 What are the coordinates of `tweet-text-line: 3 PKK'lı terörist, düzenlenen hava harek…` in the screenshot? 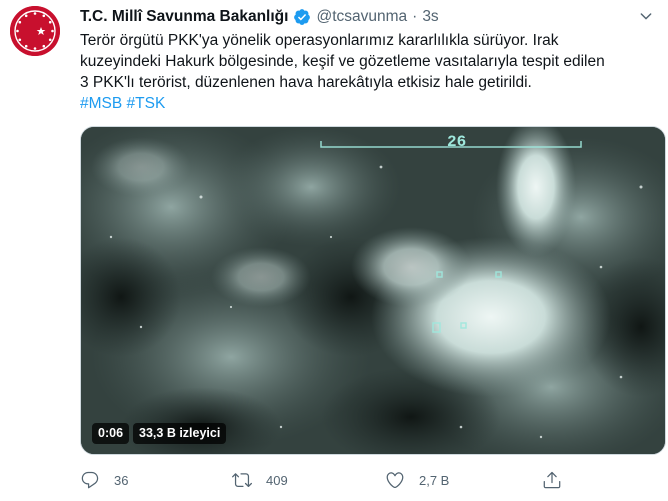 It's located at (306, 82).